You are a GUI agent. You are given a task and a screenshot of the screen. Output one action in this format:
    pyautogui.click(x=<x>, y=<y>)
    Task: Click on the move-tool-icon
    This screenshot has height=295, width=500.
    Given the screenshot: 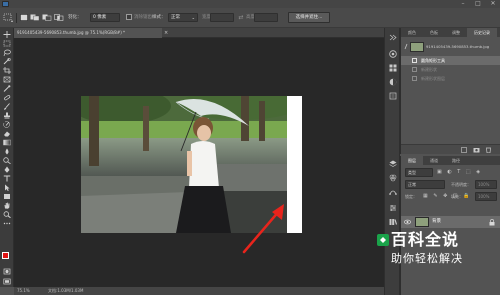 What is the action you would take?
    pyautogui.click(x=7, y=34)
    